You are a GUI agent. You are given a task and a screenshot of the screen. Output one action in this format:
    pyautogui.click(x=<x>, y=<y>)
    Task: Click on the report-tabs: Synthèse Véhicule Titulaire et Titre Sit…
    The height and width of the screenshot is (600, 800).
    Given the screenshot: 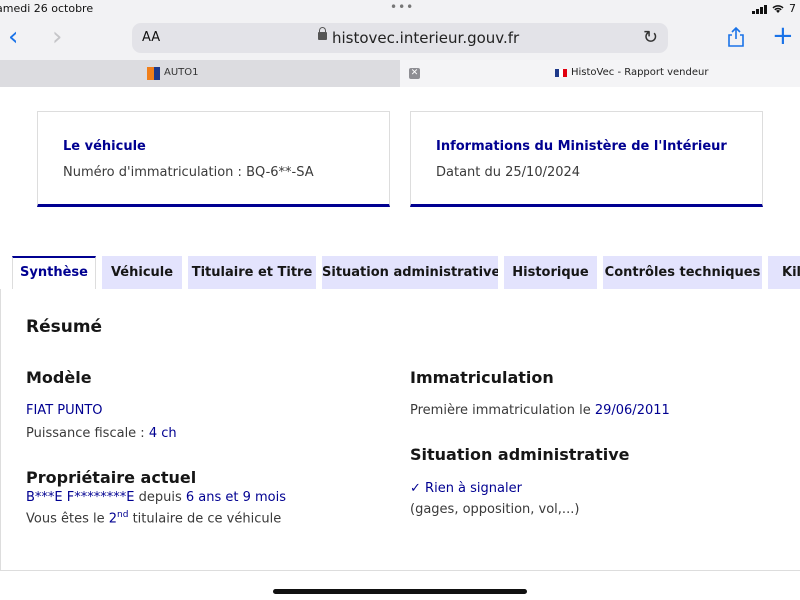 What is the action you would take?
    pyautogui.click(x=400, y=273)
    